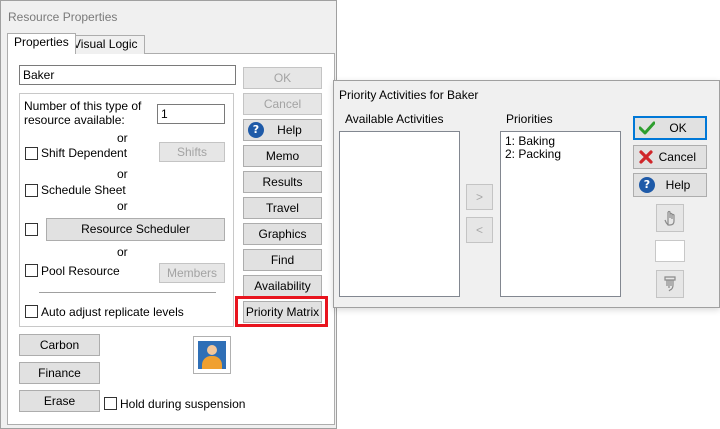 The width and height of the screenshot is (720, 429). I want to click on dialog-title: Priority Activities for Baker, so click(409, 95).